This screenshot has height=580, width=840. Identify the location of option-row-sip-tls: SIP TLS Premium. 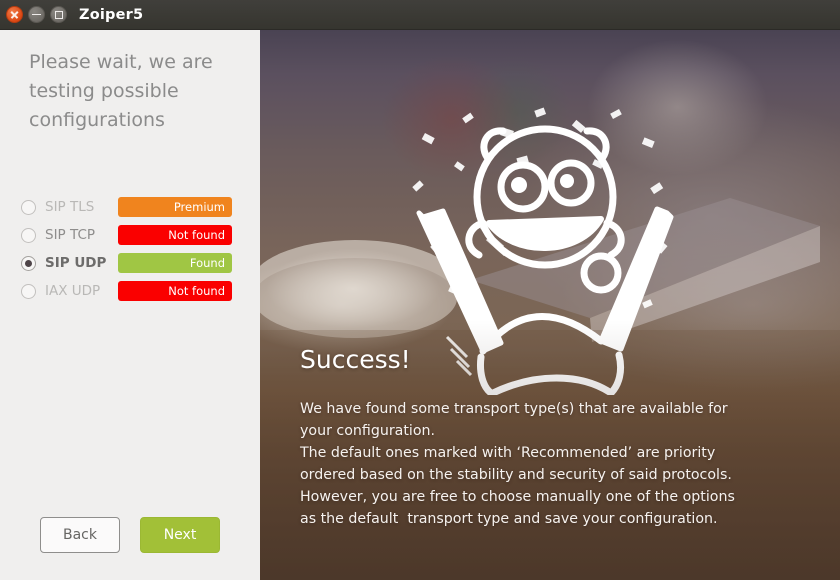
(130, 207).